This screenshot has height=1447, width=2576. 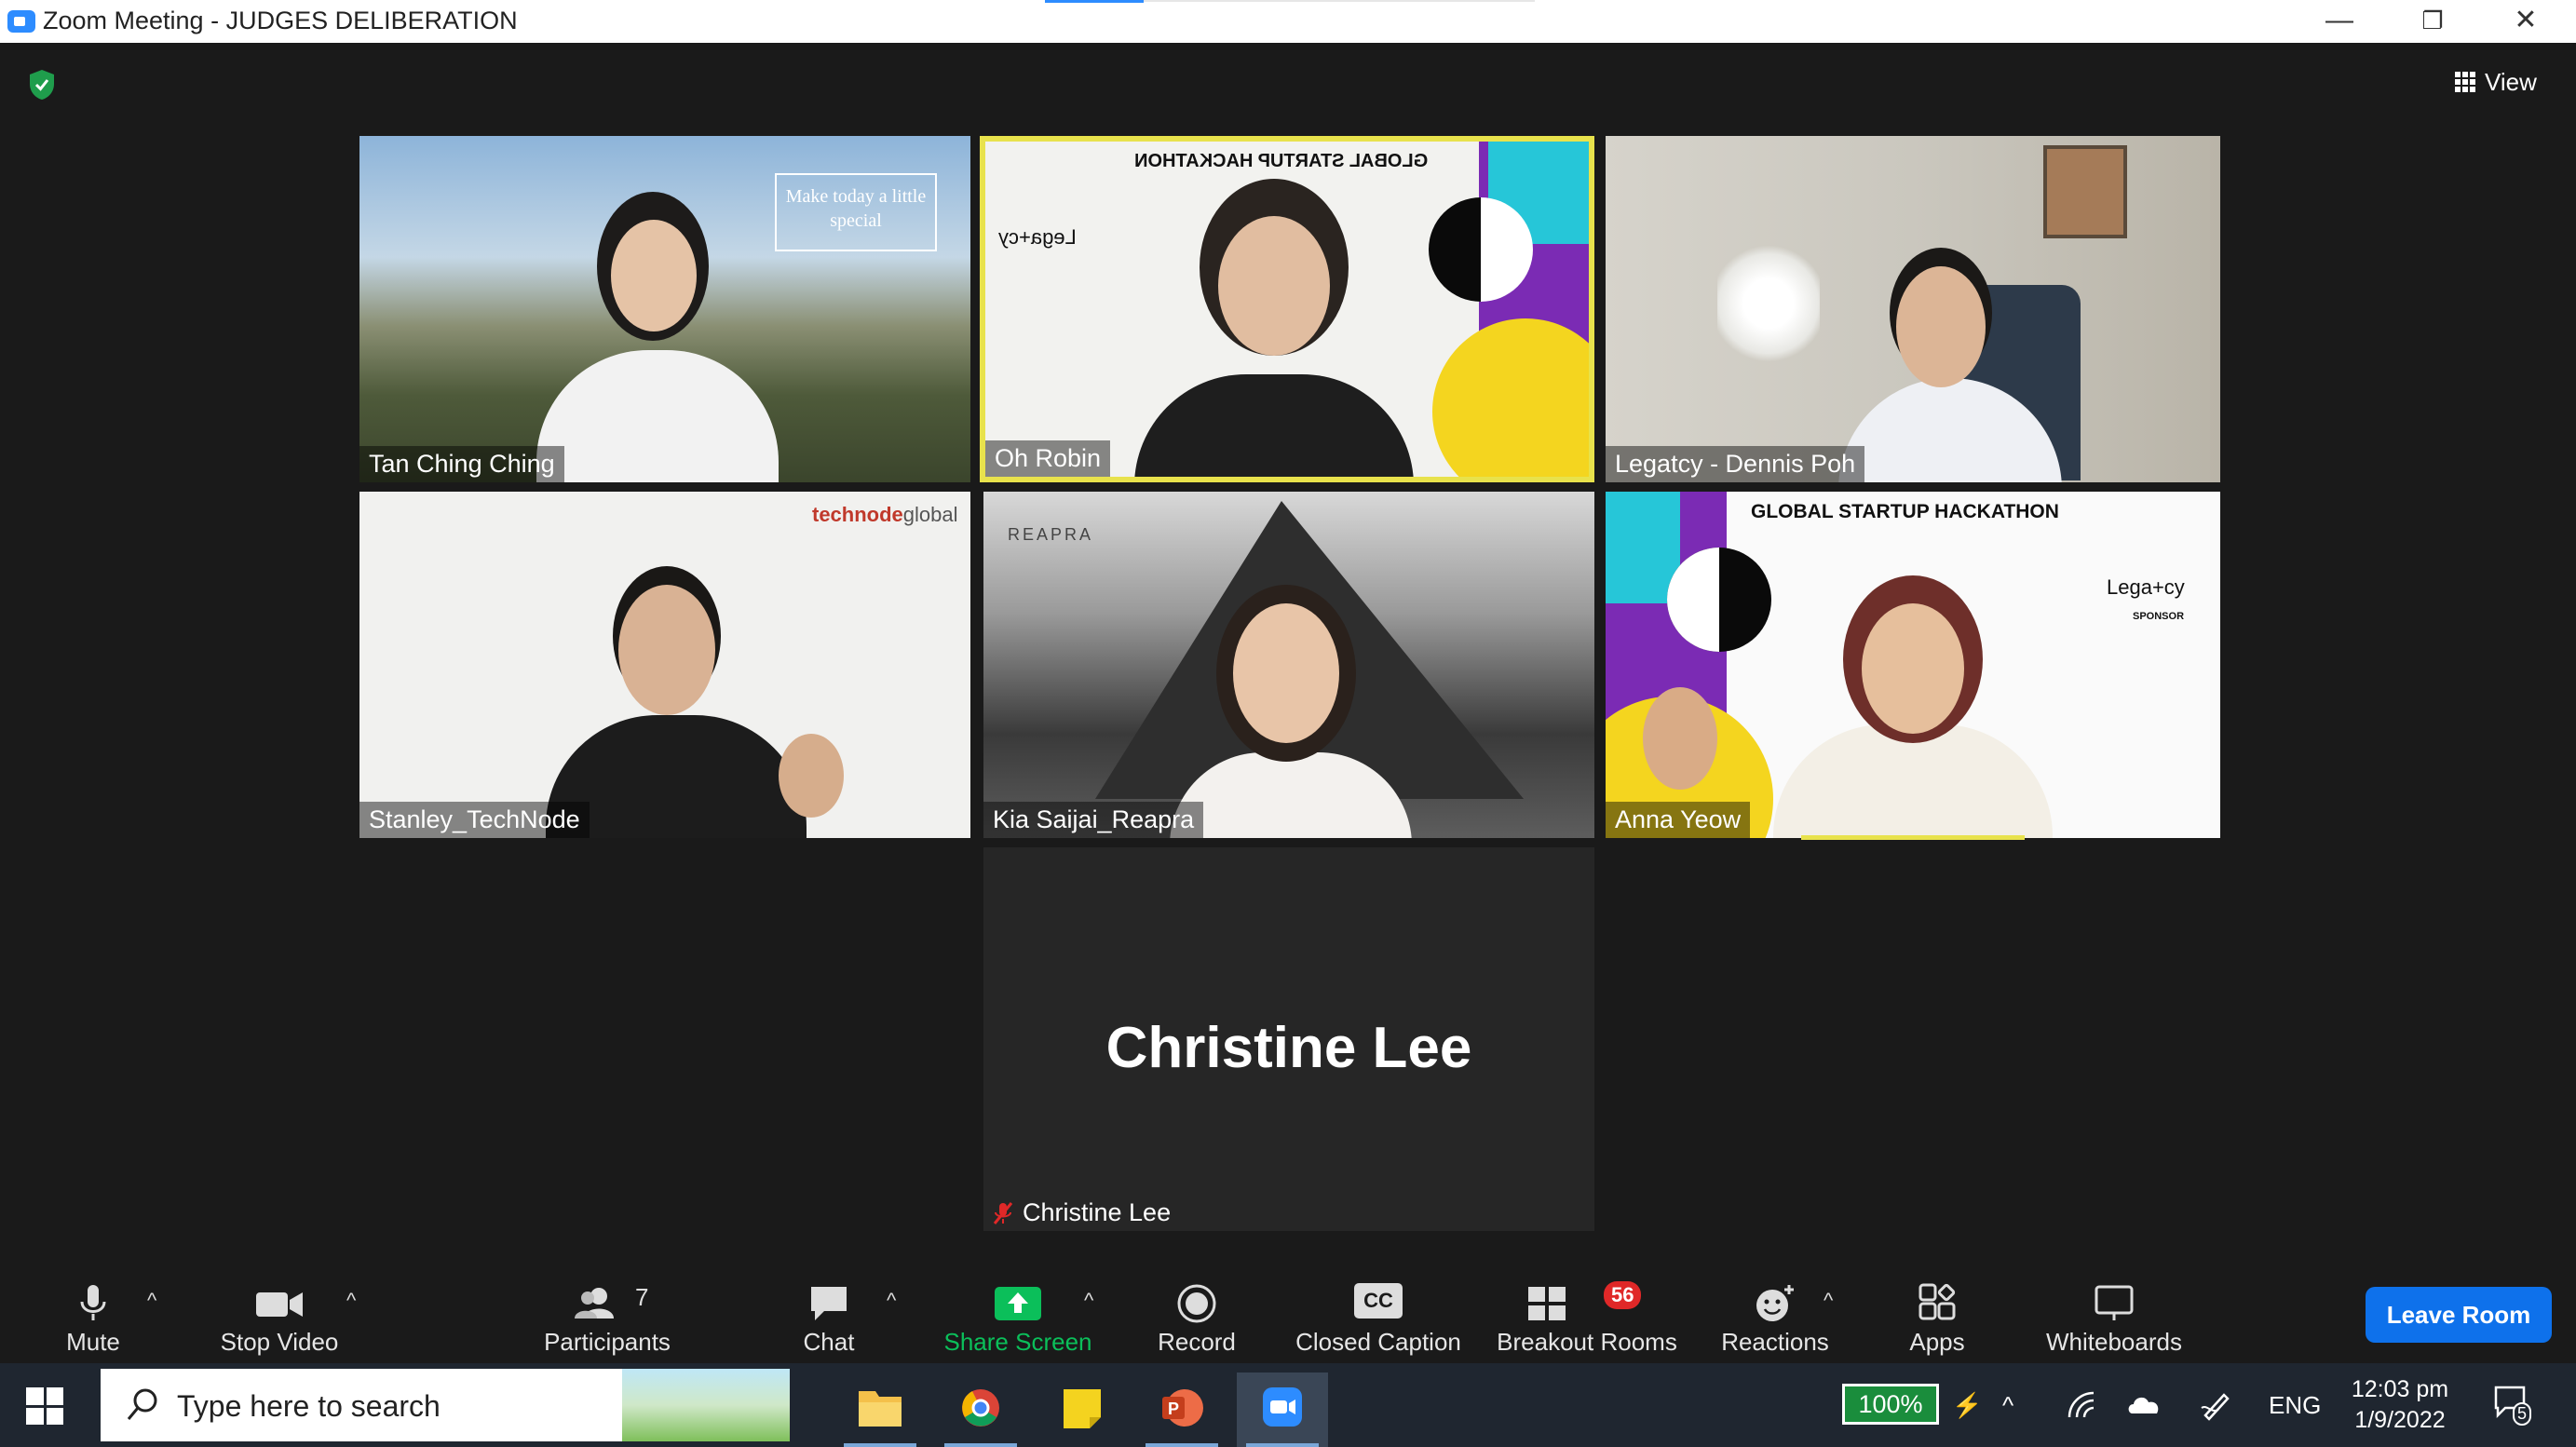 I want to click on taskbar-sticky-notes, so click(x=1081, y=1410).